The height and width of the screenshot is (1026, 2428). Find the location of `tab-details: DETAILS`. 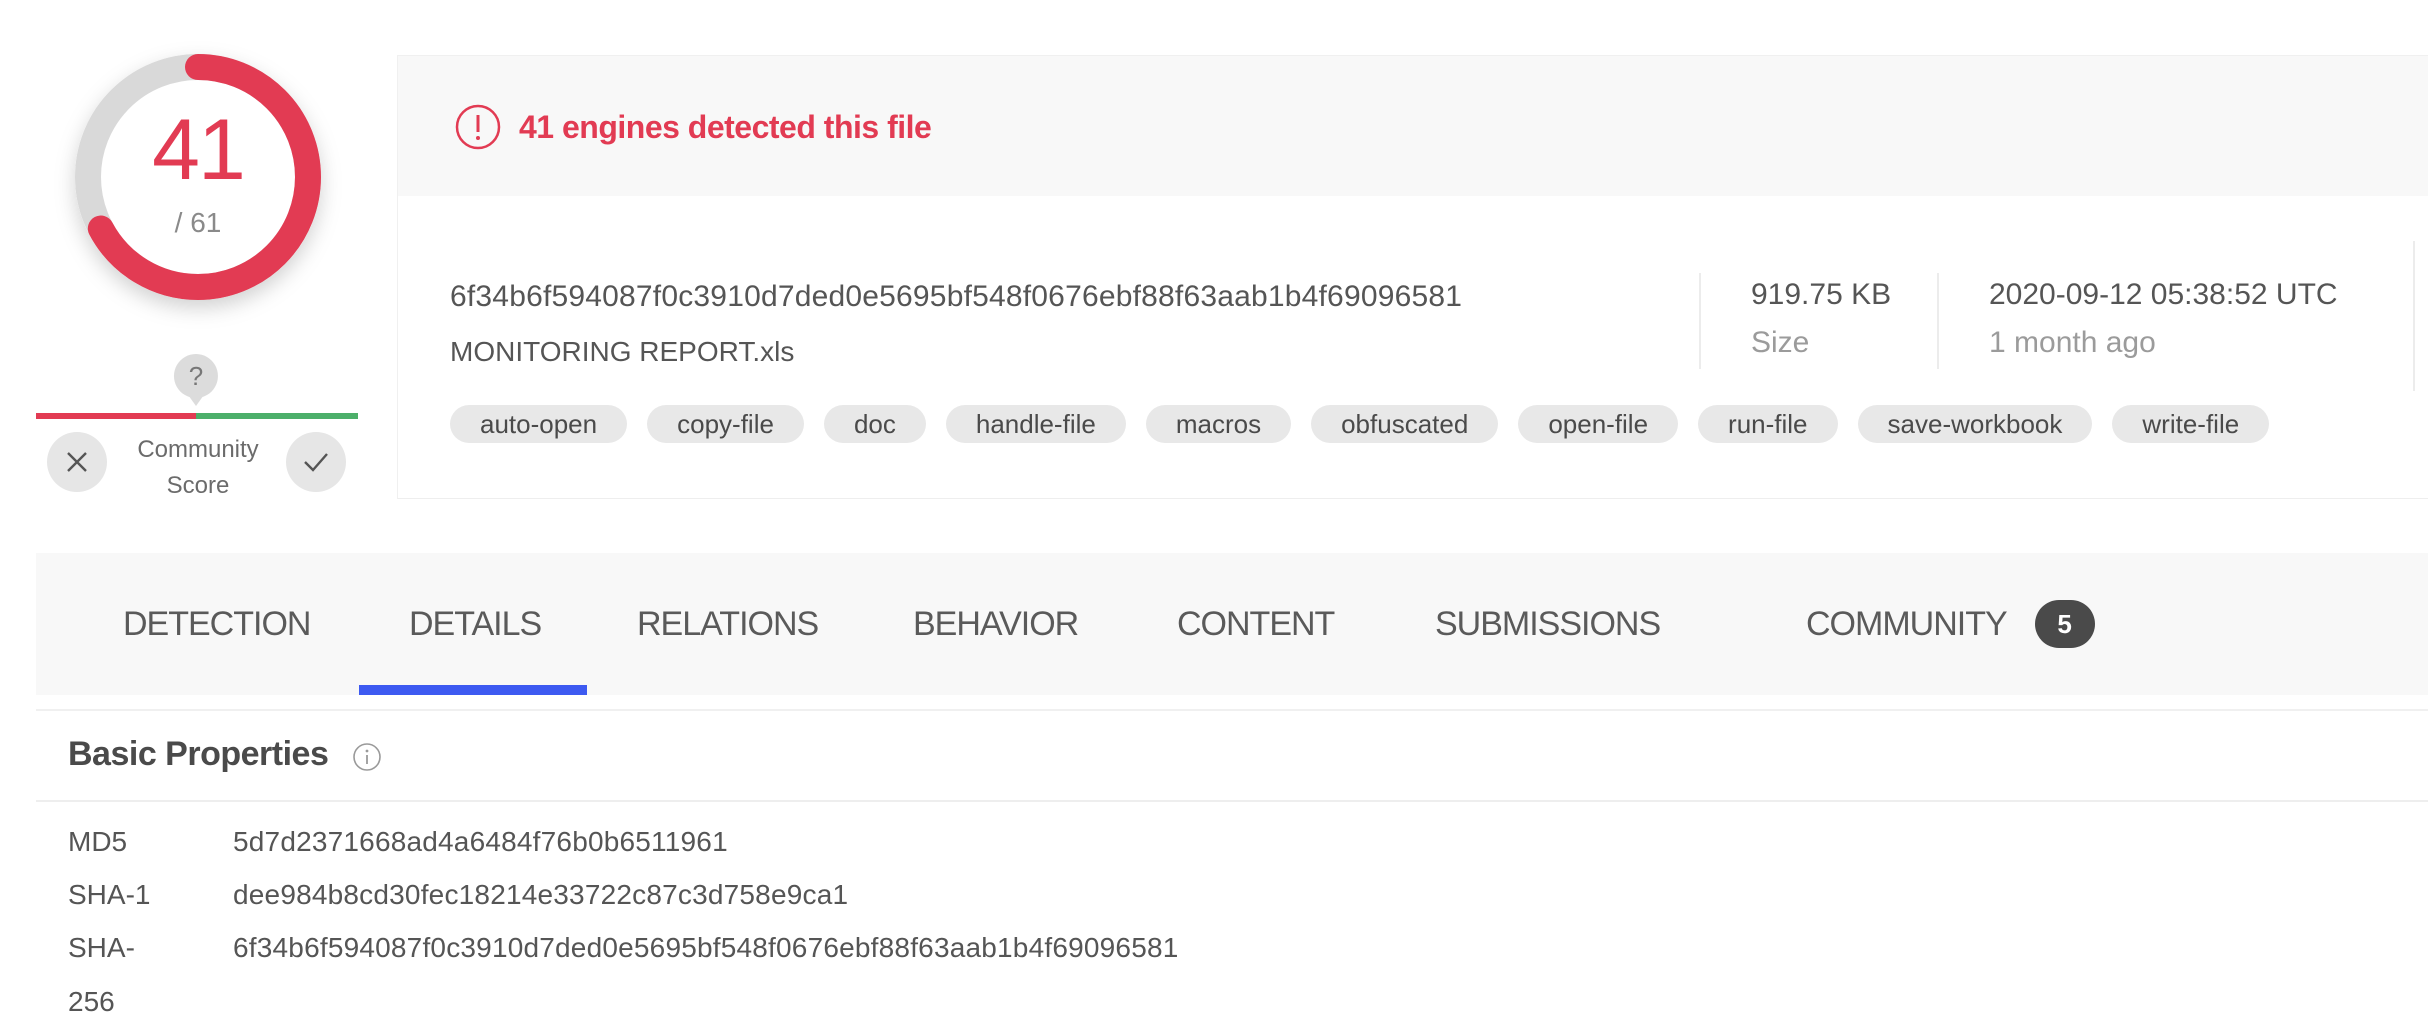

tab-details: DETAILS is located at coordinates (475, 624).